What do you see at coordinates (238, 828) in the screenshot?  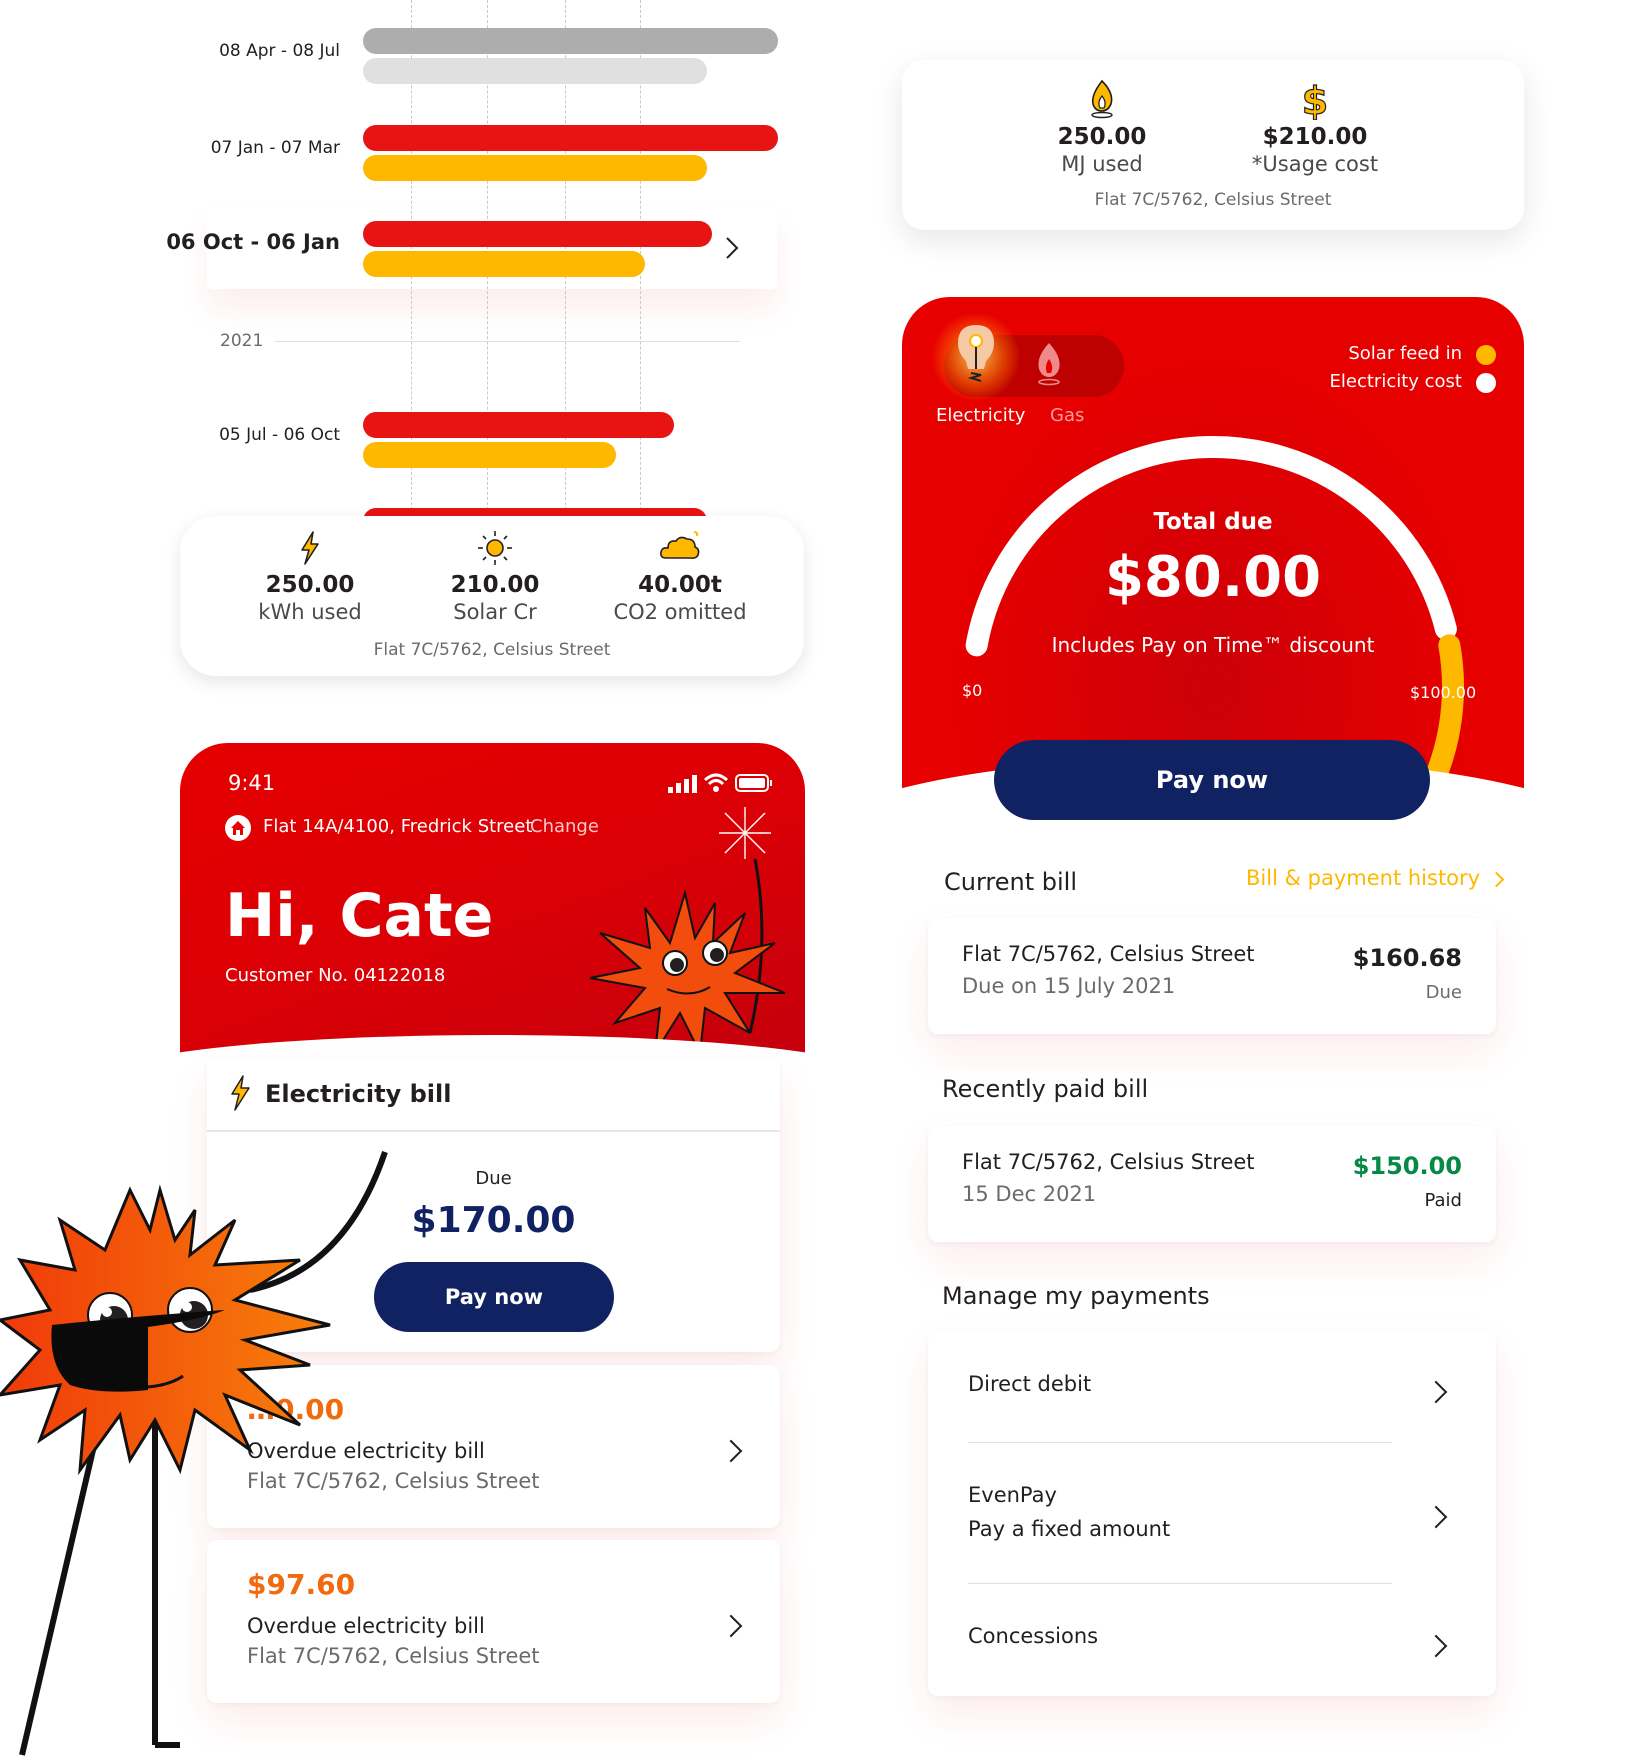 I see `home-icon` at bounding box center [238, 828].